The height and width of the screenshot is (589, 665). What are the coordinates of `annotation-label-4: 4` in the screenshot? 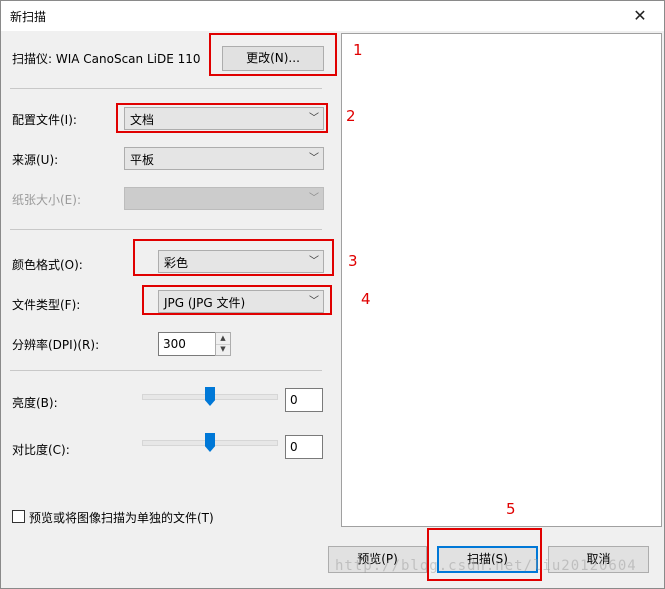 It's located at (366, 299).